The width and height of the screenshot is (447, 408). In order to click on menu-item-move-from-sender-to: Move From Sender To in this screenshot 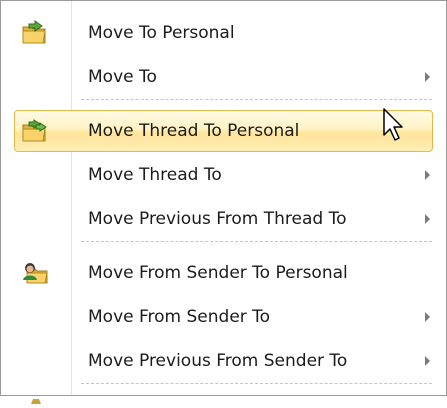, I will do `click(223, 317)`.